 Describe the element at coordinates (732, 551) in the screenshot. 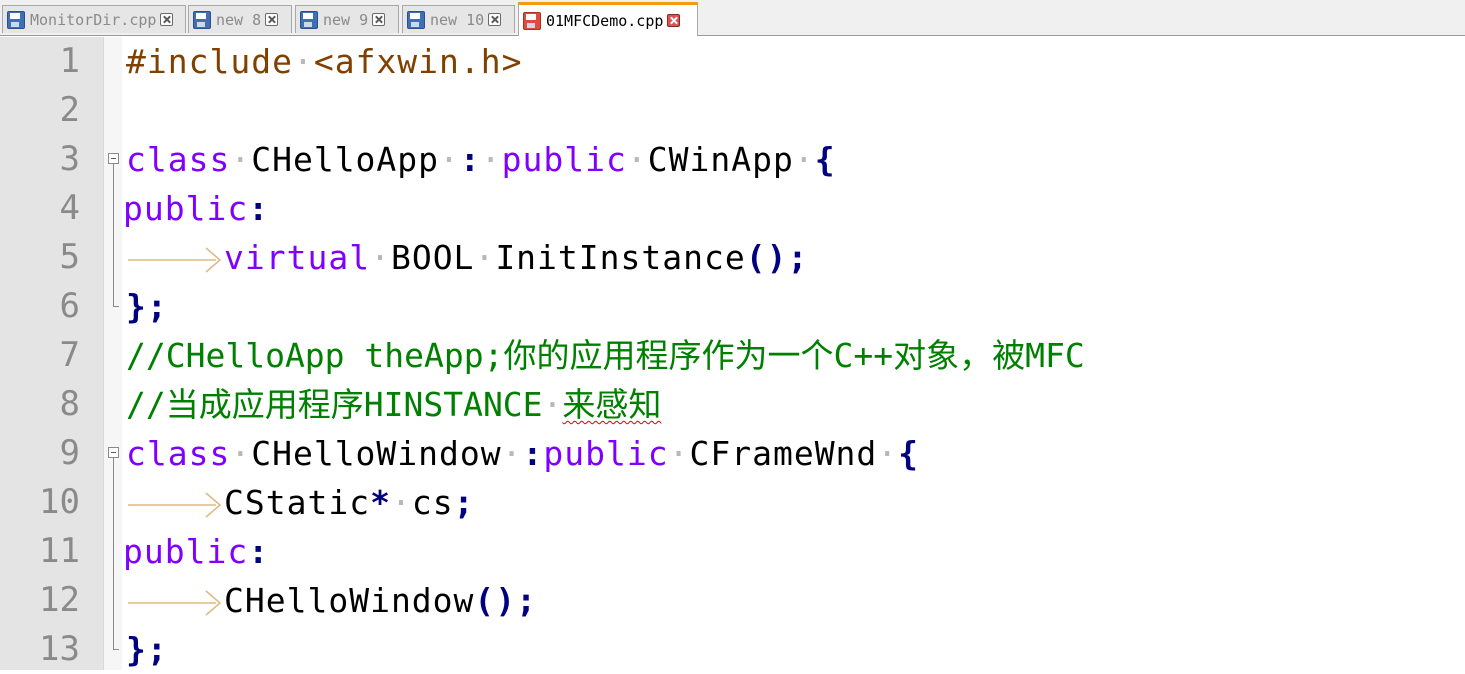

I see `code-line: 11 public:` at that location.